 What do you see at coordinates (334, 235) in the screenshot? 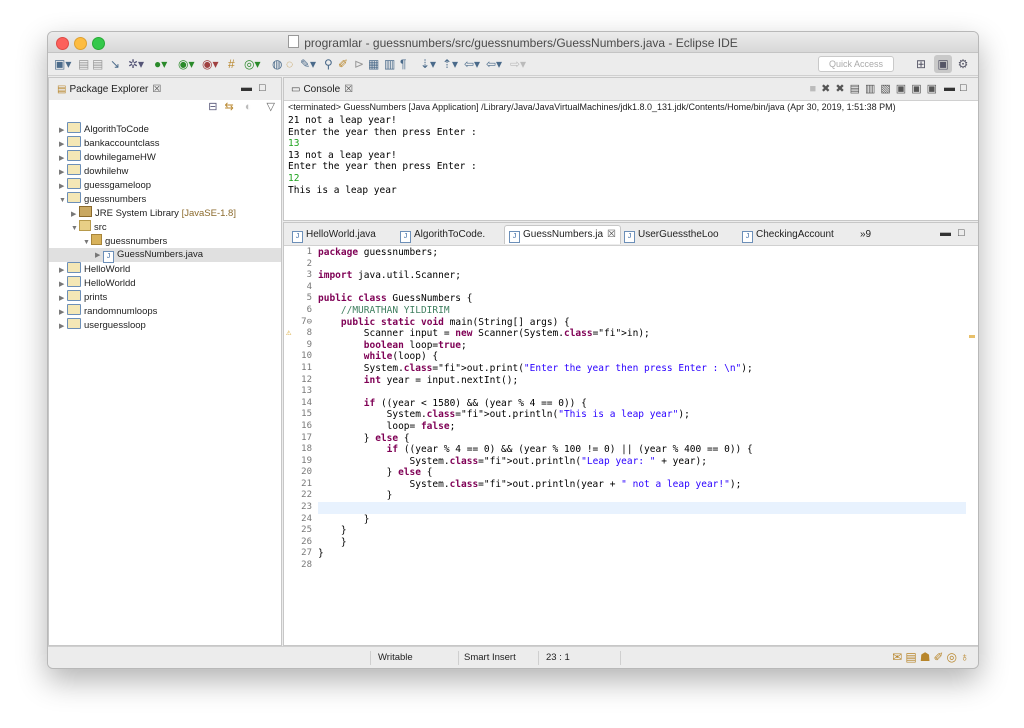
I see `editor-tab: J HelloWorld.java` at bounding box center [334, 235].